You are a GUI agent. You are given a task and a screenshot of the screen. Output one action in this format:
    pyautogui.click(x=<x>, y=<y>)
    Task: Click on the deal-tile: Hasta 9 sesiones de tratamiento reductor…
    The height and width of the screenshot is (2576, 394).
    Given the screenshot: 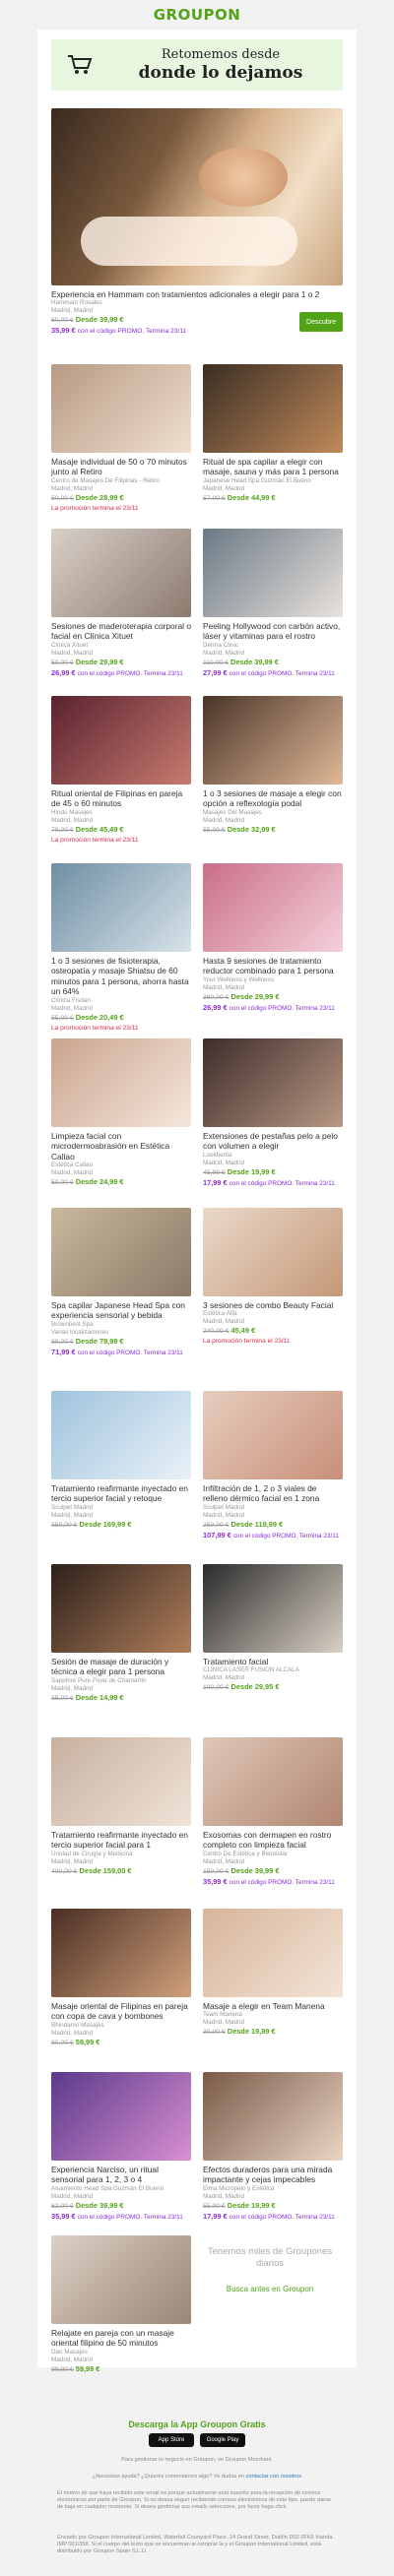 What is the action you would take?
    pyautogui.click(x=273, y=938)
    